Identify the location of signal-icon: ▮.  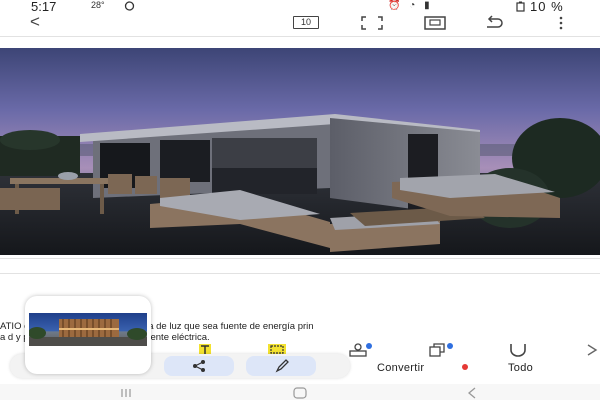
(428, 5).